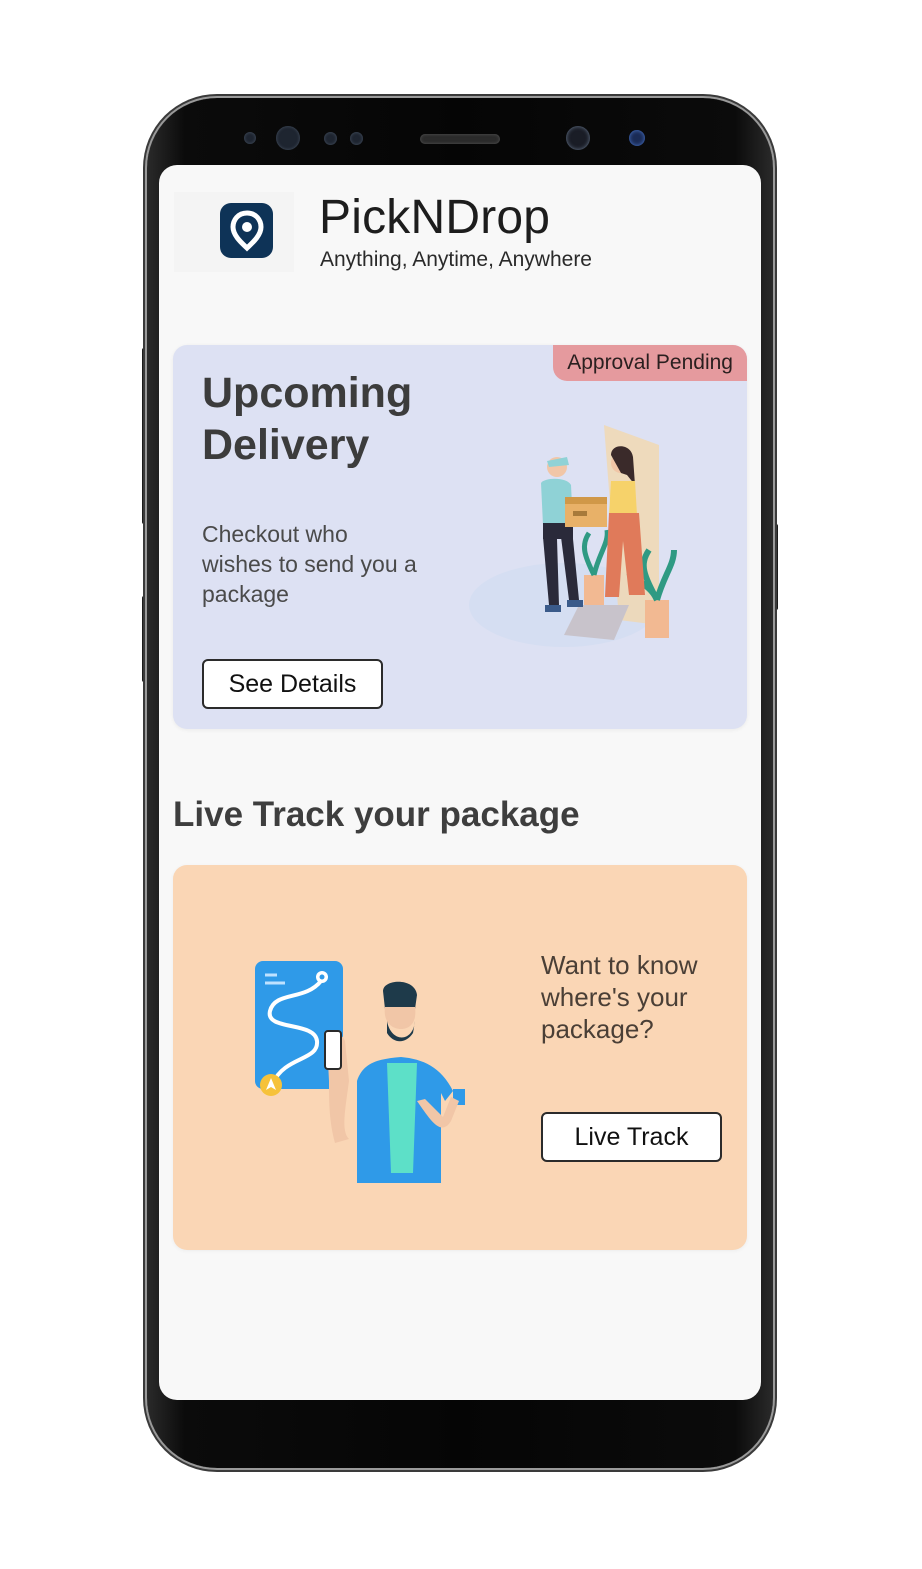  Describe the element at coordinates (775, 567) in the screenshot. I see `power-button` at that location.